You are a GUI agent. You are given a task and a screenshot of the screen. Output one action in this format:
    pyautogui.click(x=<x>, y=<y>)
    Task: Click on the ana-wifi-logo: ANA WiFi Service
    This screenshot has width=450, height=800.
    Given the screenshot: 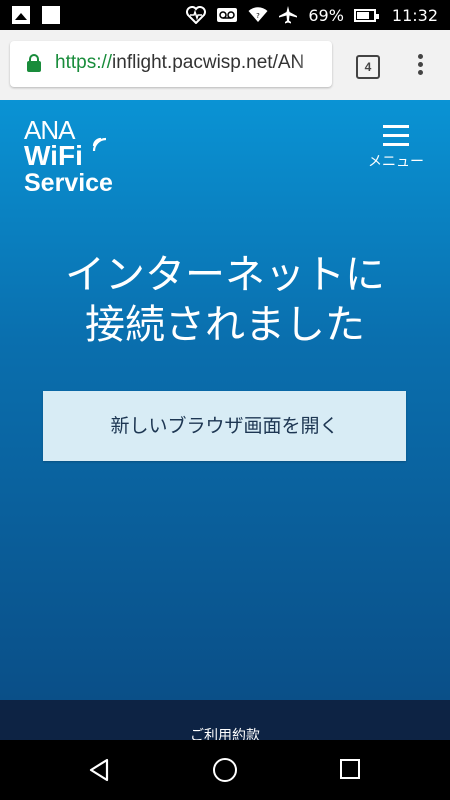 What is the action you would take?
    pyautogui.click(x=68, y=157)
    